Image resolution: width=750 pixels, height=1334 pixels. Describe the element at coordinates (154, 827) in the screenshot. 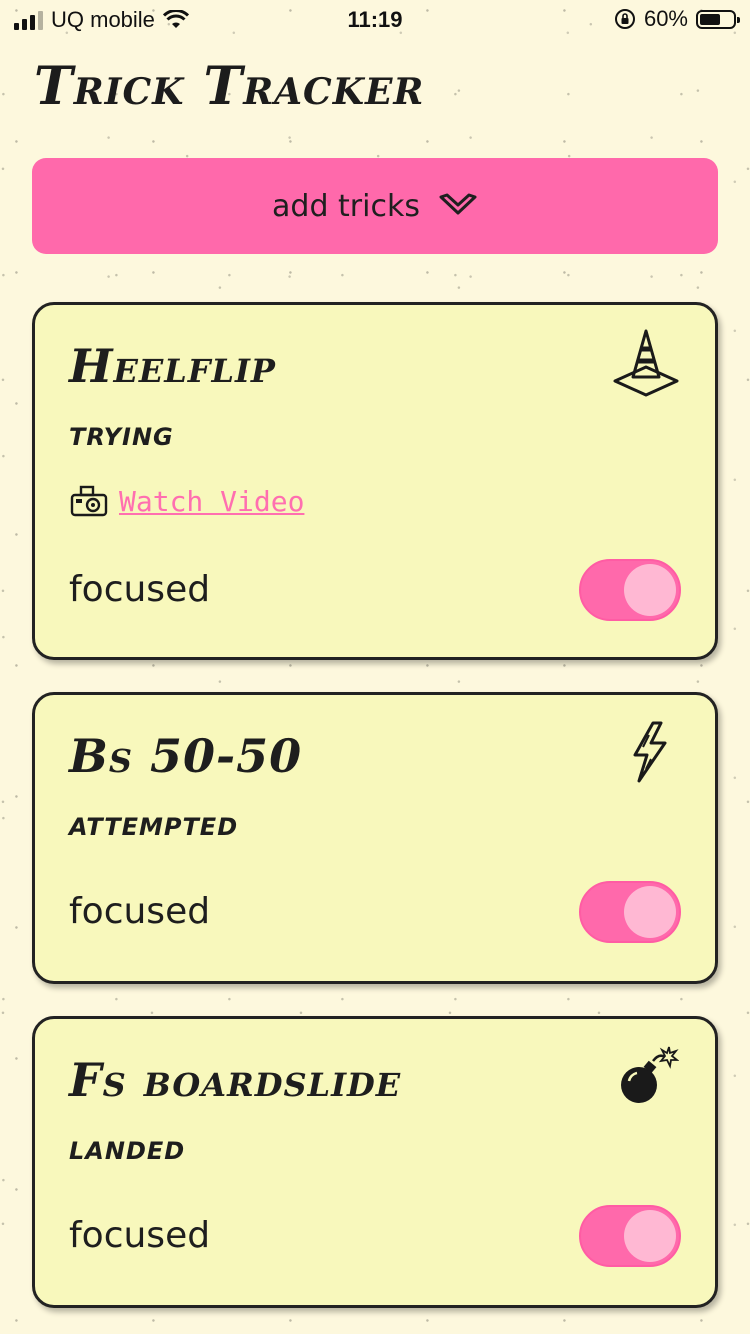

I see `trick-status: attempted` at that location.